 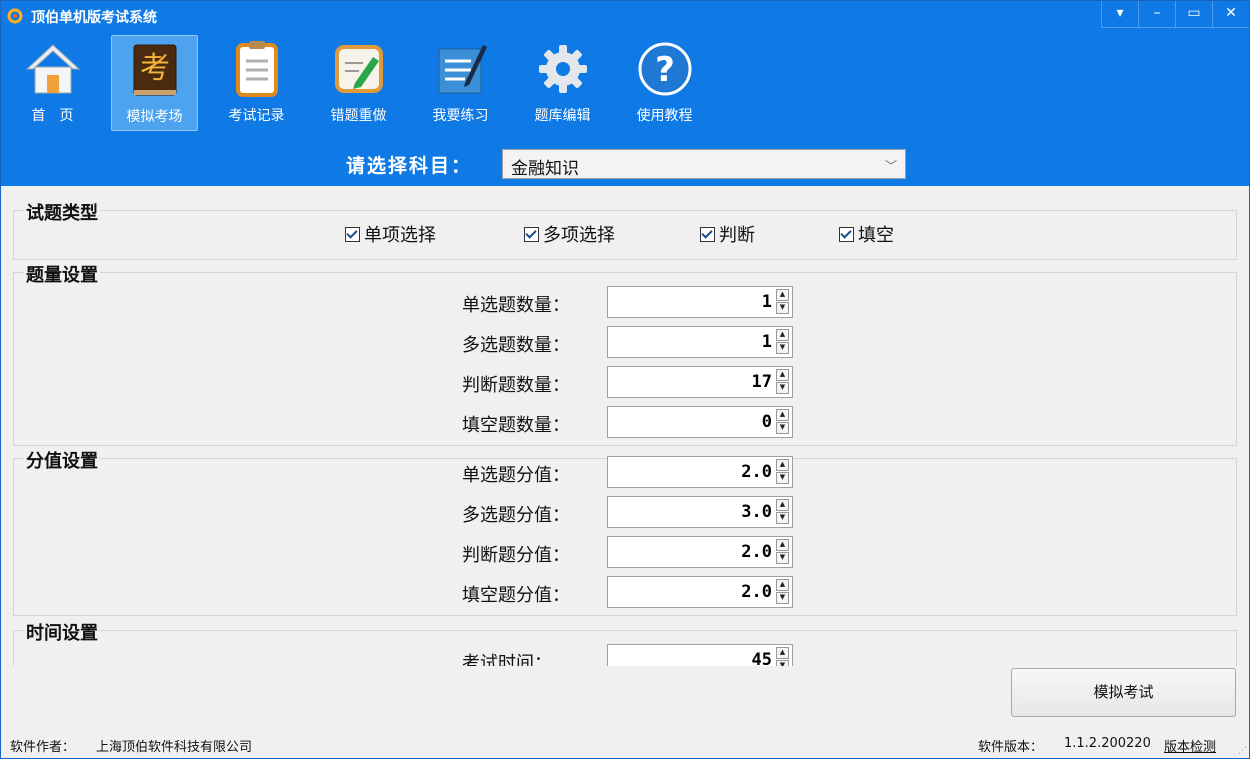 I want to click on group-title: 题量设置, so click(x=62, y=274).